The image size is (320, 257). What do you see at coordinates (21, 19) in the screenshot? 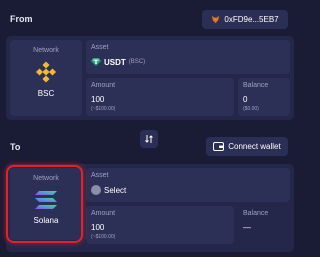
I see `from-section-label: From` at bounding box center [21, 19].